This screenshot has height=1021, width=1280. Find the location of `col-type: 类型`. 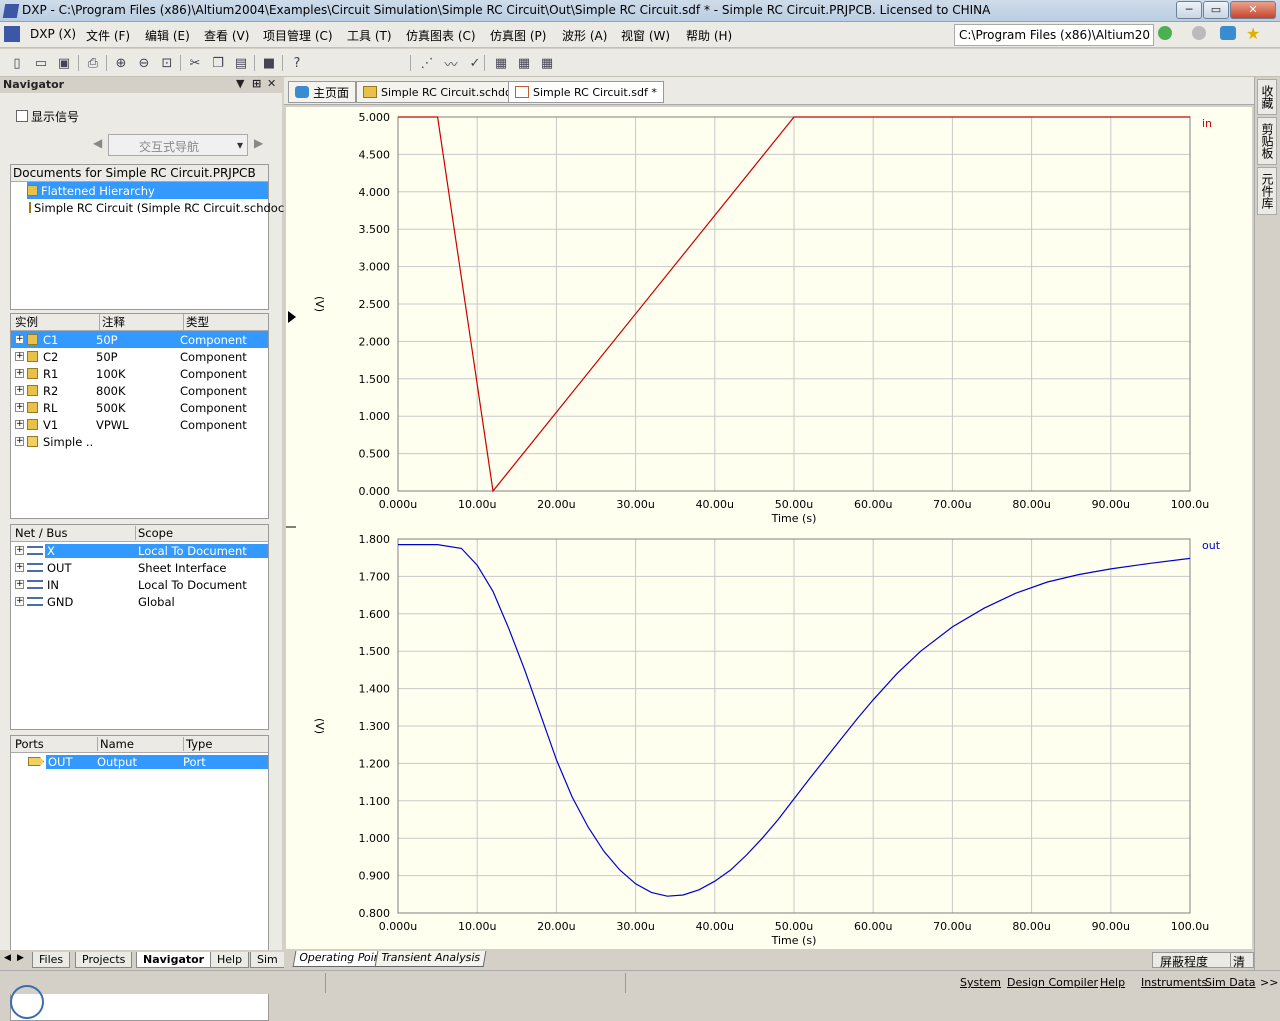

col-type: 类型 is located at coordinates (196, 322).